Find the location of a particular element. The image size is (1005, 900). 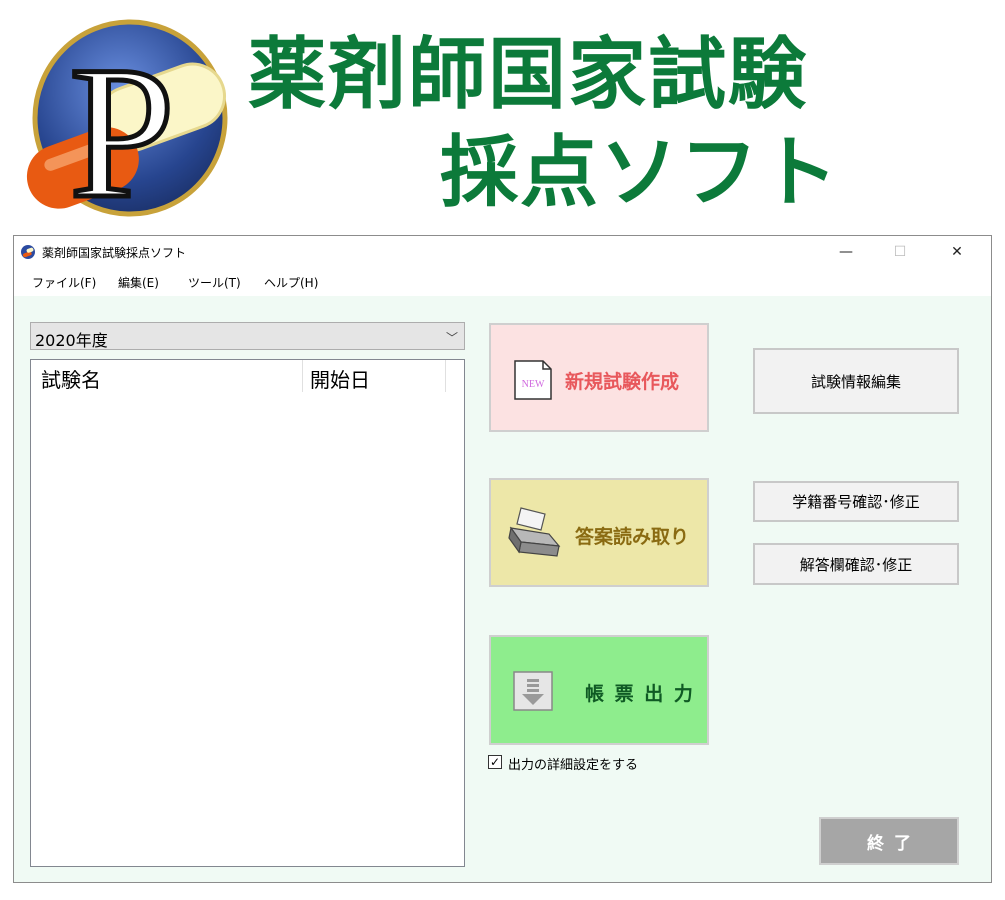

student-id-check-button: 学籍番号確認･修正 is located at coordinates (856, 501).